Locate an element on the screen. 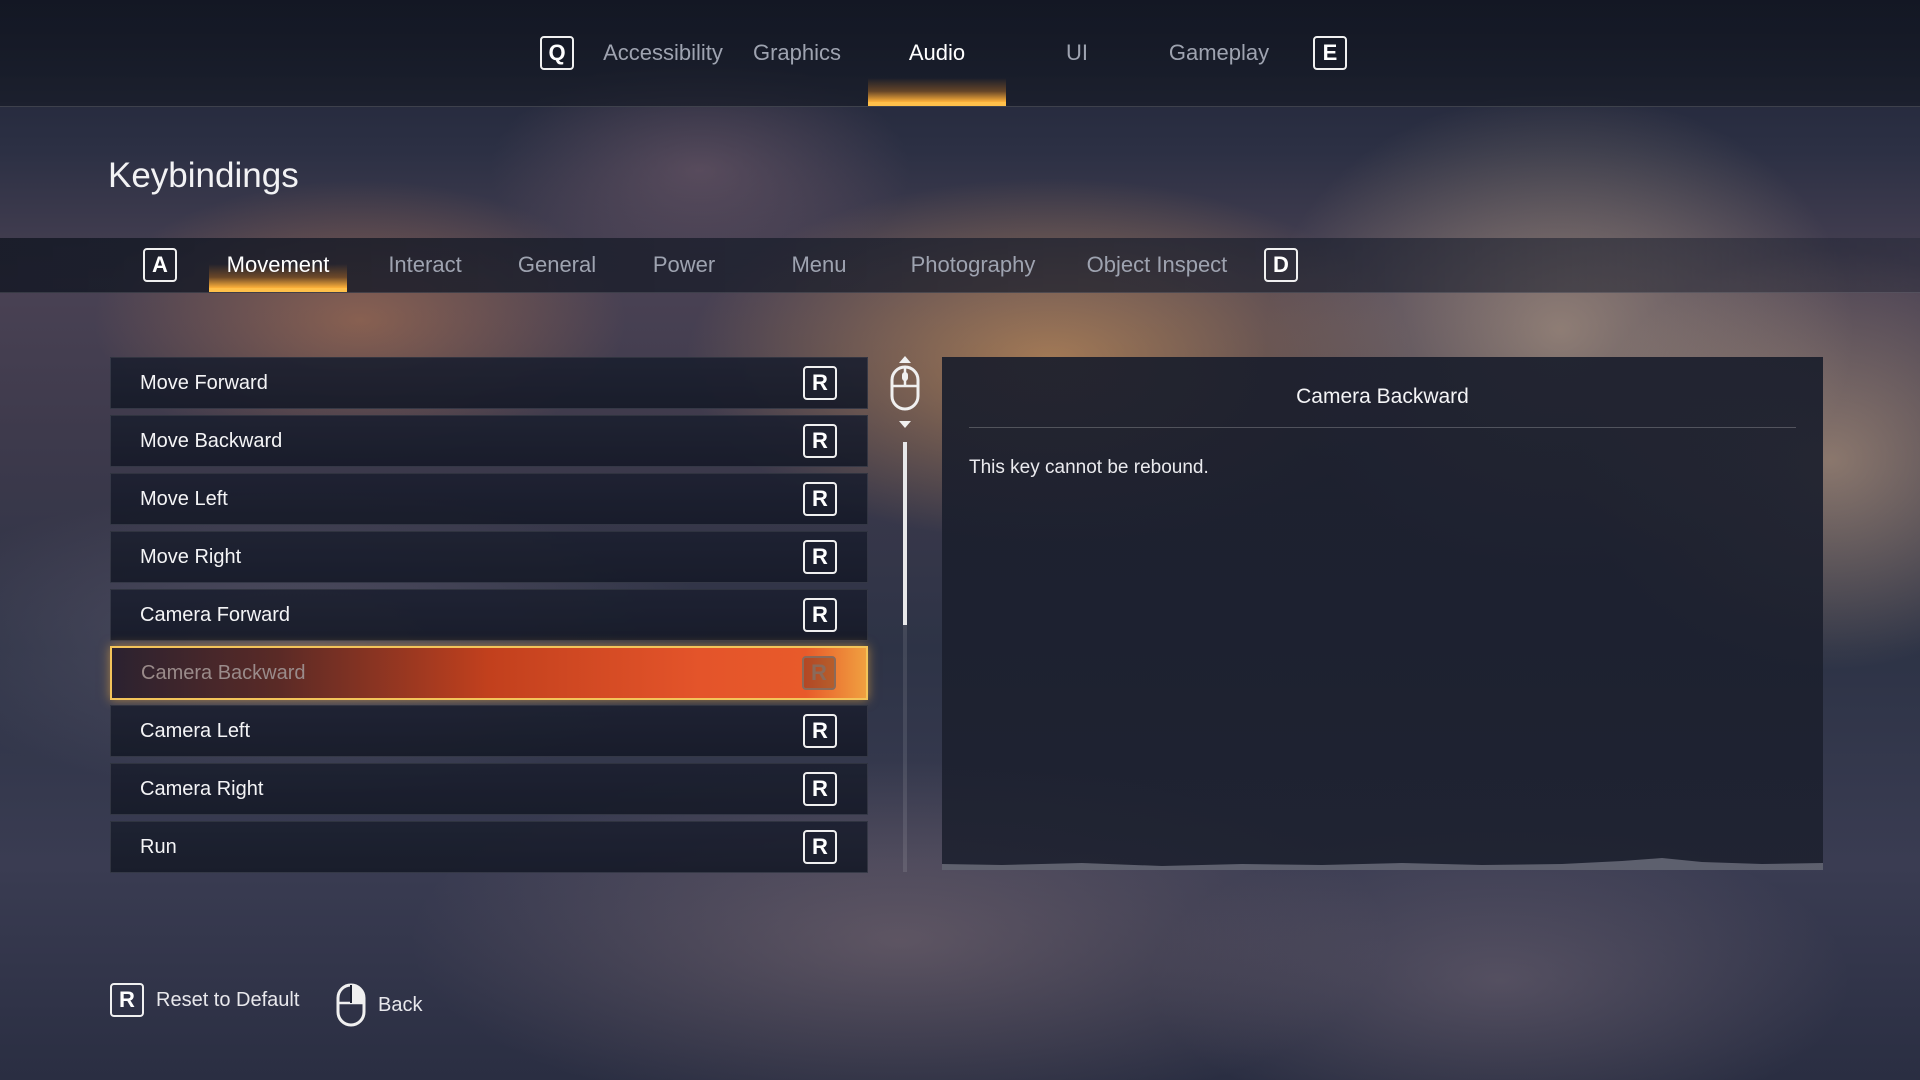 The height and width of the screenshot is (1080, 1920). a-key-icon: A is located at coordinates (160, 265).